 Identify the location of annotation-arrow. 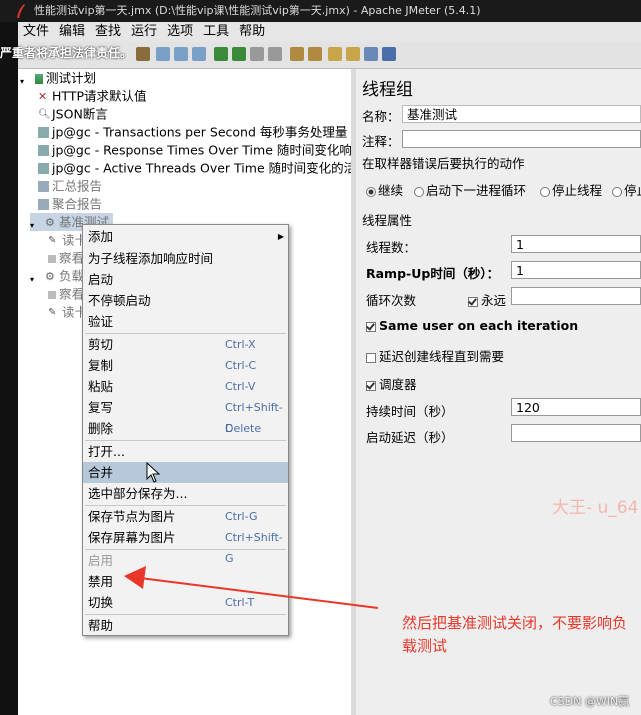
(251, 587).